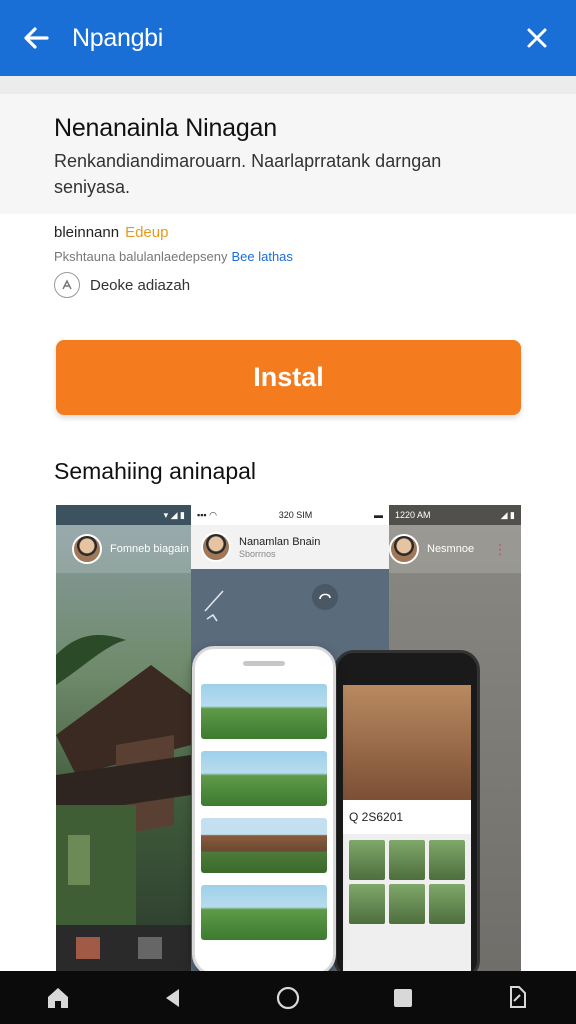  Describe the element at coordinates (288, 85) in the screenshot. I see `divider` at that location.